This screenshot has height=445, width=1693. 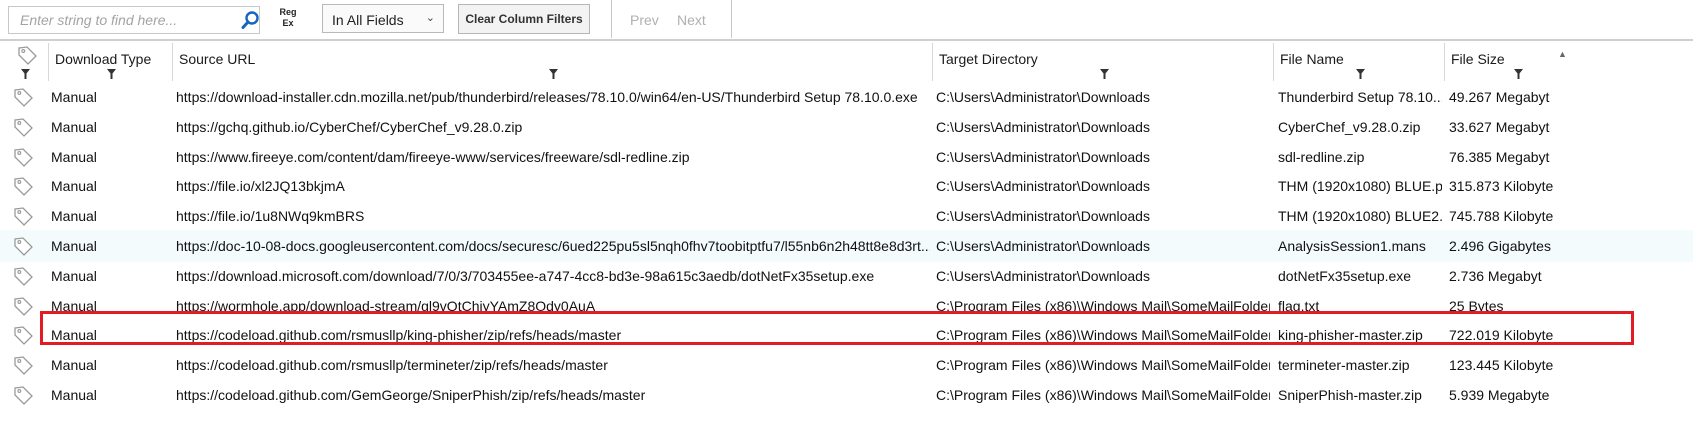 I want to click on regex-label-bottom: Ex, so click(x=288, y=23).